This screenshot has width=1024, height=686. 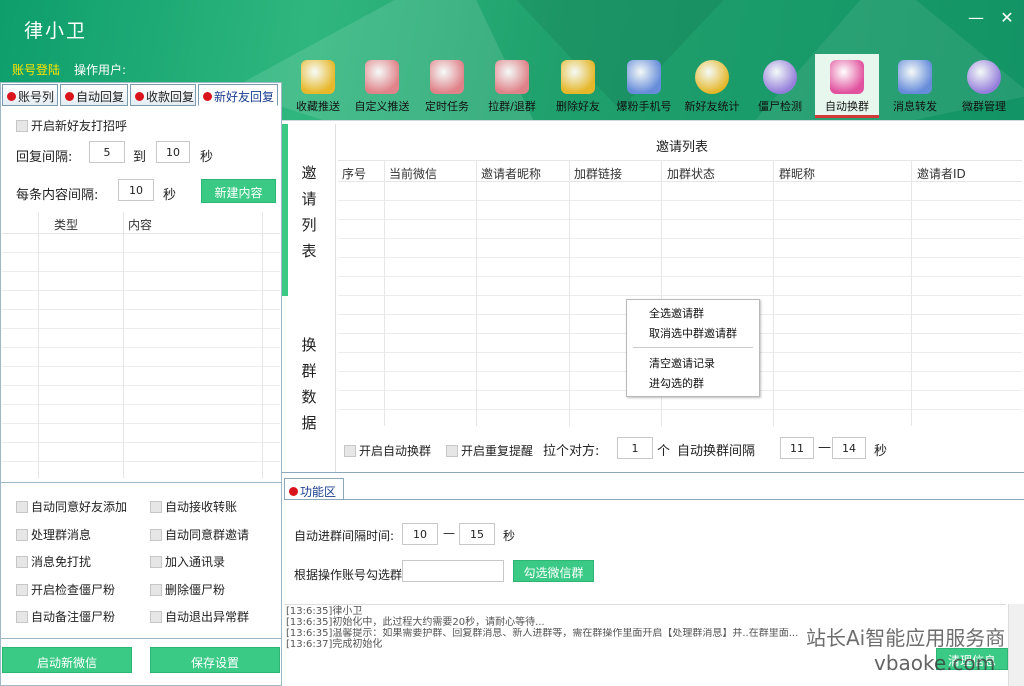 What do you see at coordinates (136, 190) in the screenshot?
I see `content-interval-input: 10` at bounding box center [136, 190].